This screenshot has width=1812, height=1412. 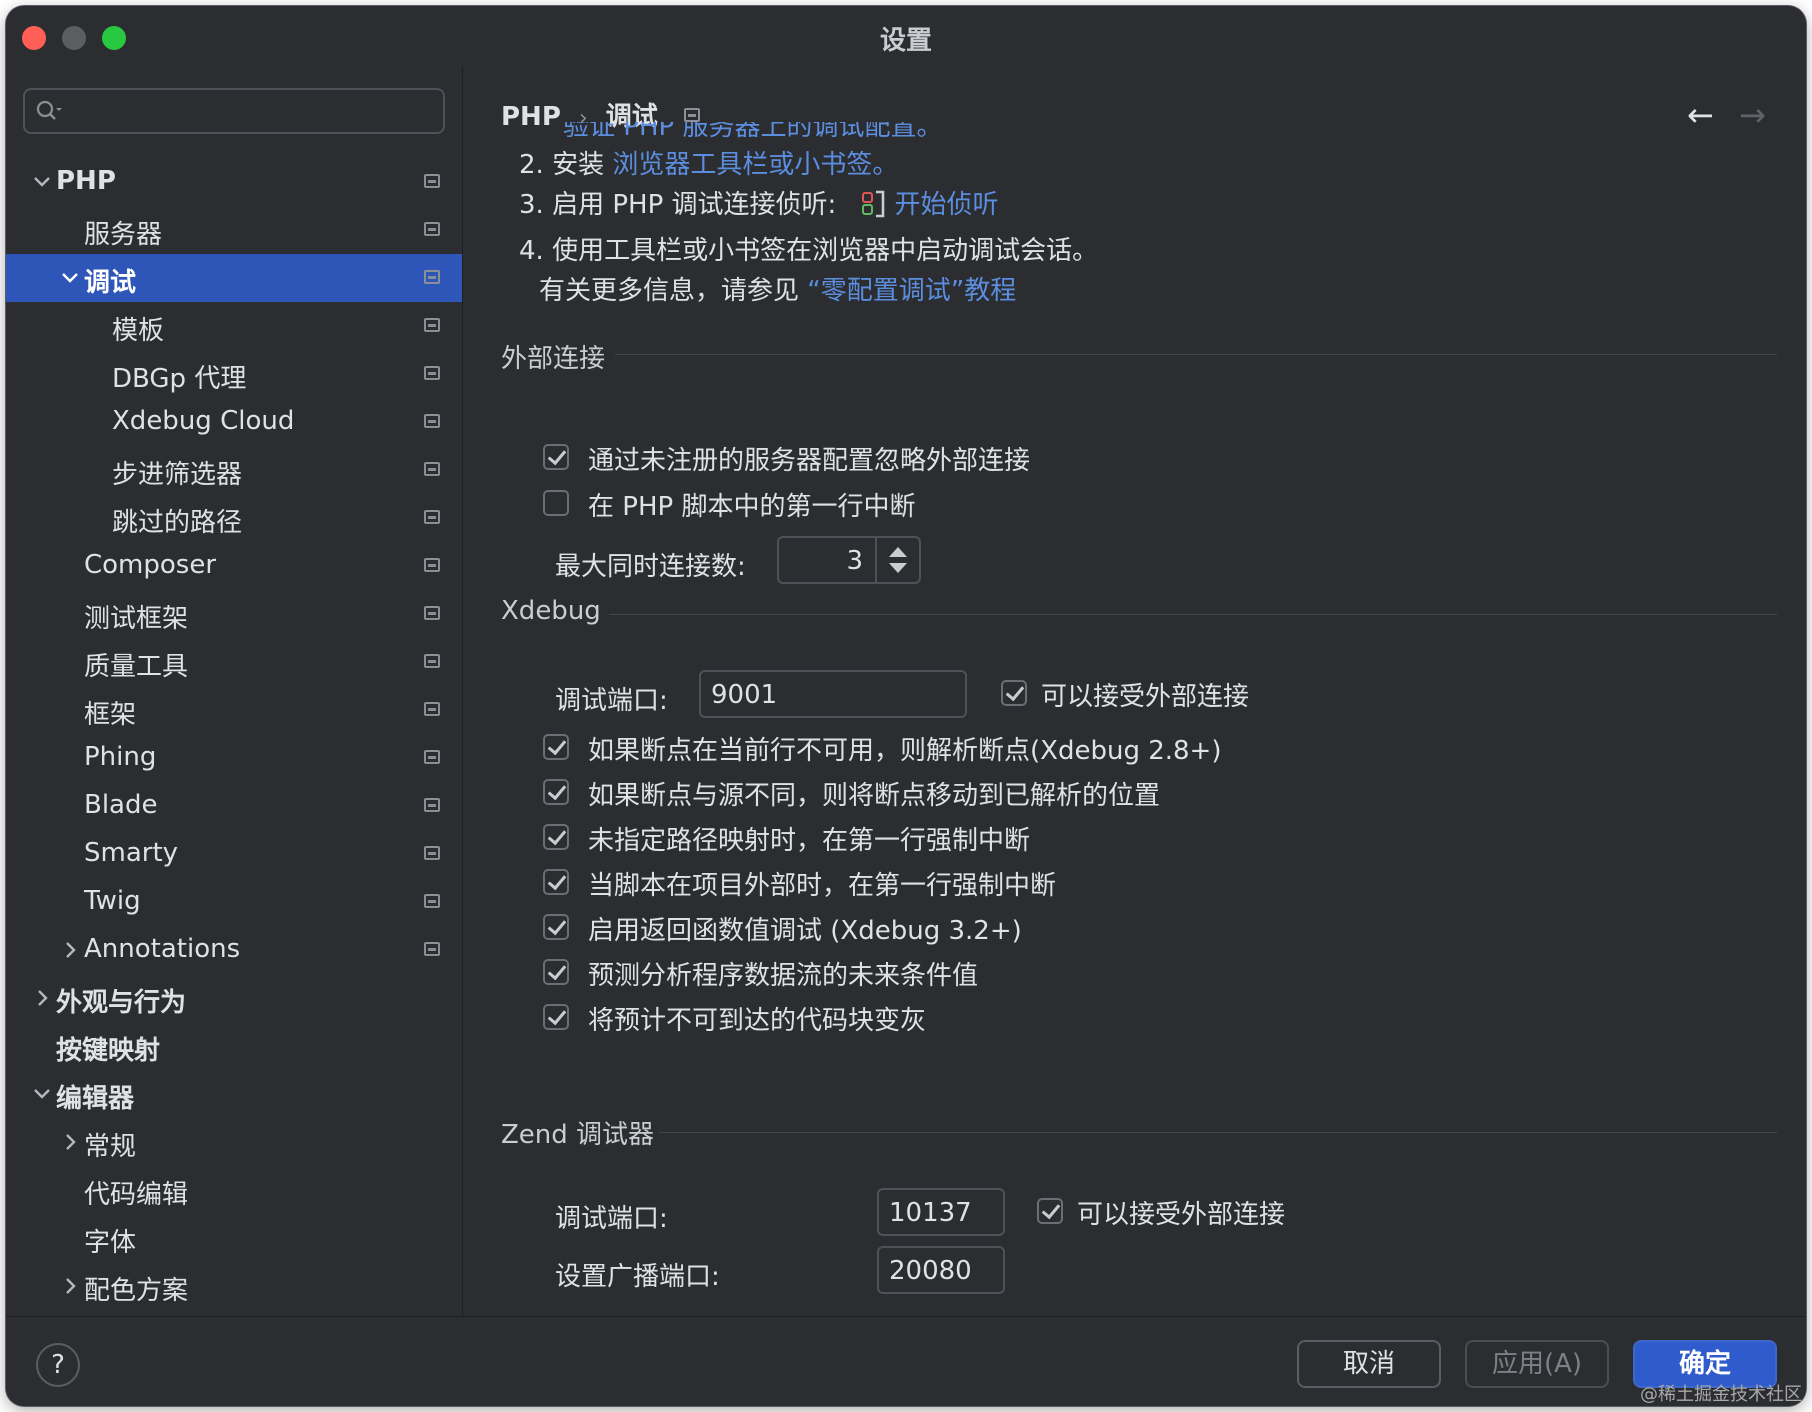 I want to click on sidebar-item-label: 质量工具, so click(x=136, y=667).